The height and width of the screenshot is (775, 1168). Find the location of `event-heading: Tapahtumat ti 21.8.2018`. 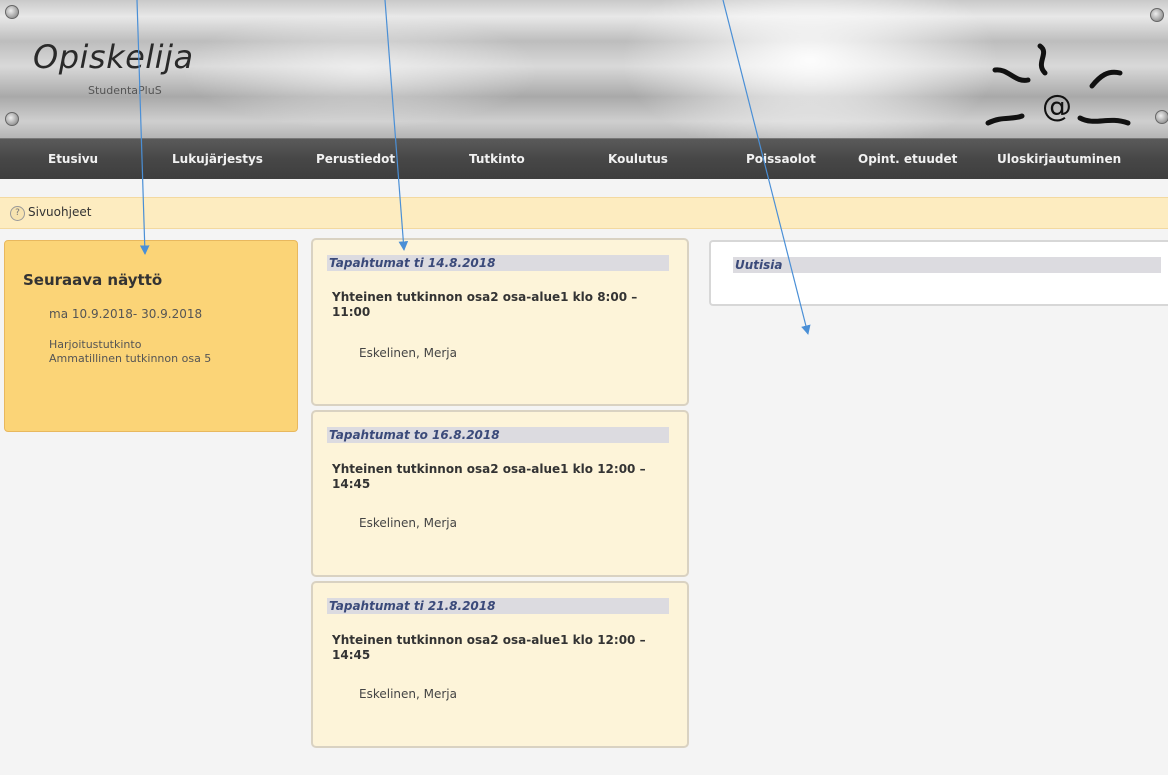

event-heading: Tapahtumat ti 21.8.2018 is located at coordinates (498, 606).